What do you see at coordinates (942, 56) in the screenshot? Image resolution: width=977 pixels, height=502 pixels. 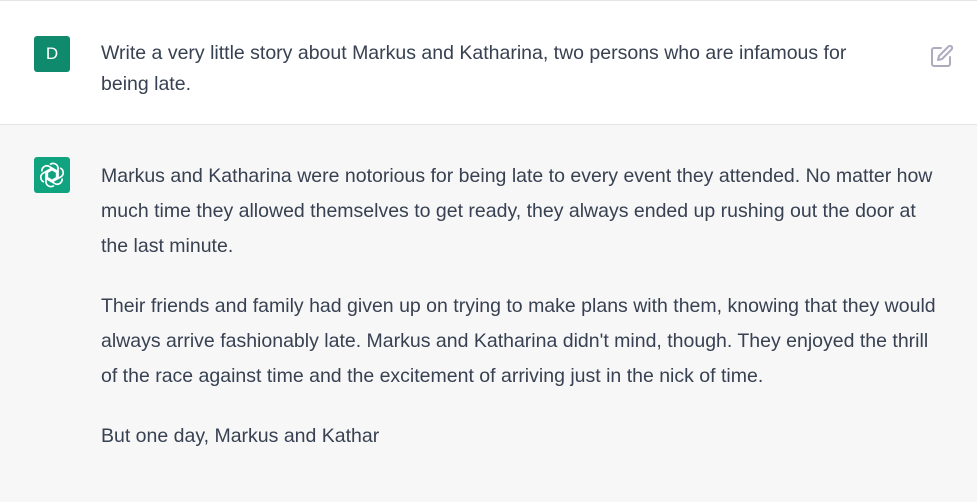 I see `edit-icon` at bounding box center [942, 56].